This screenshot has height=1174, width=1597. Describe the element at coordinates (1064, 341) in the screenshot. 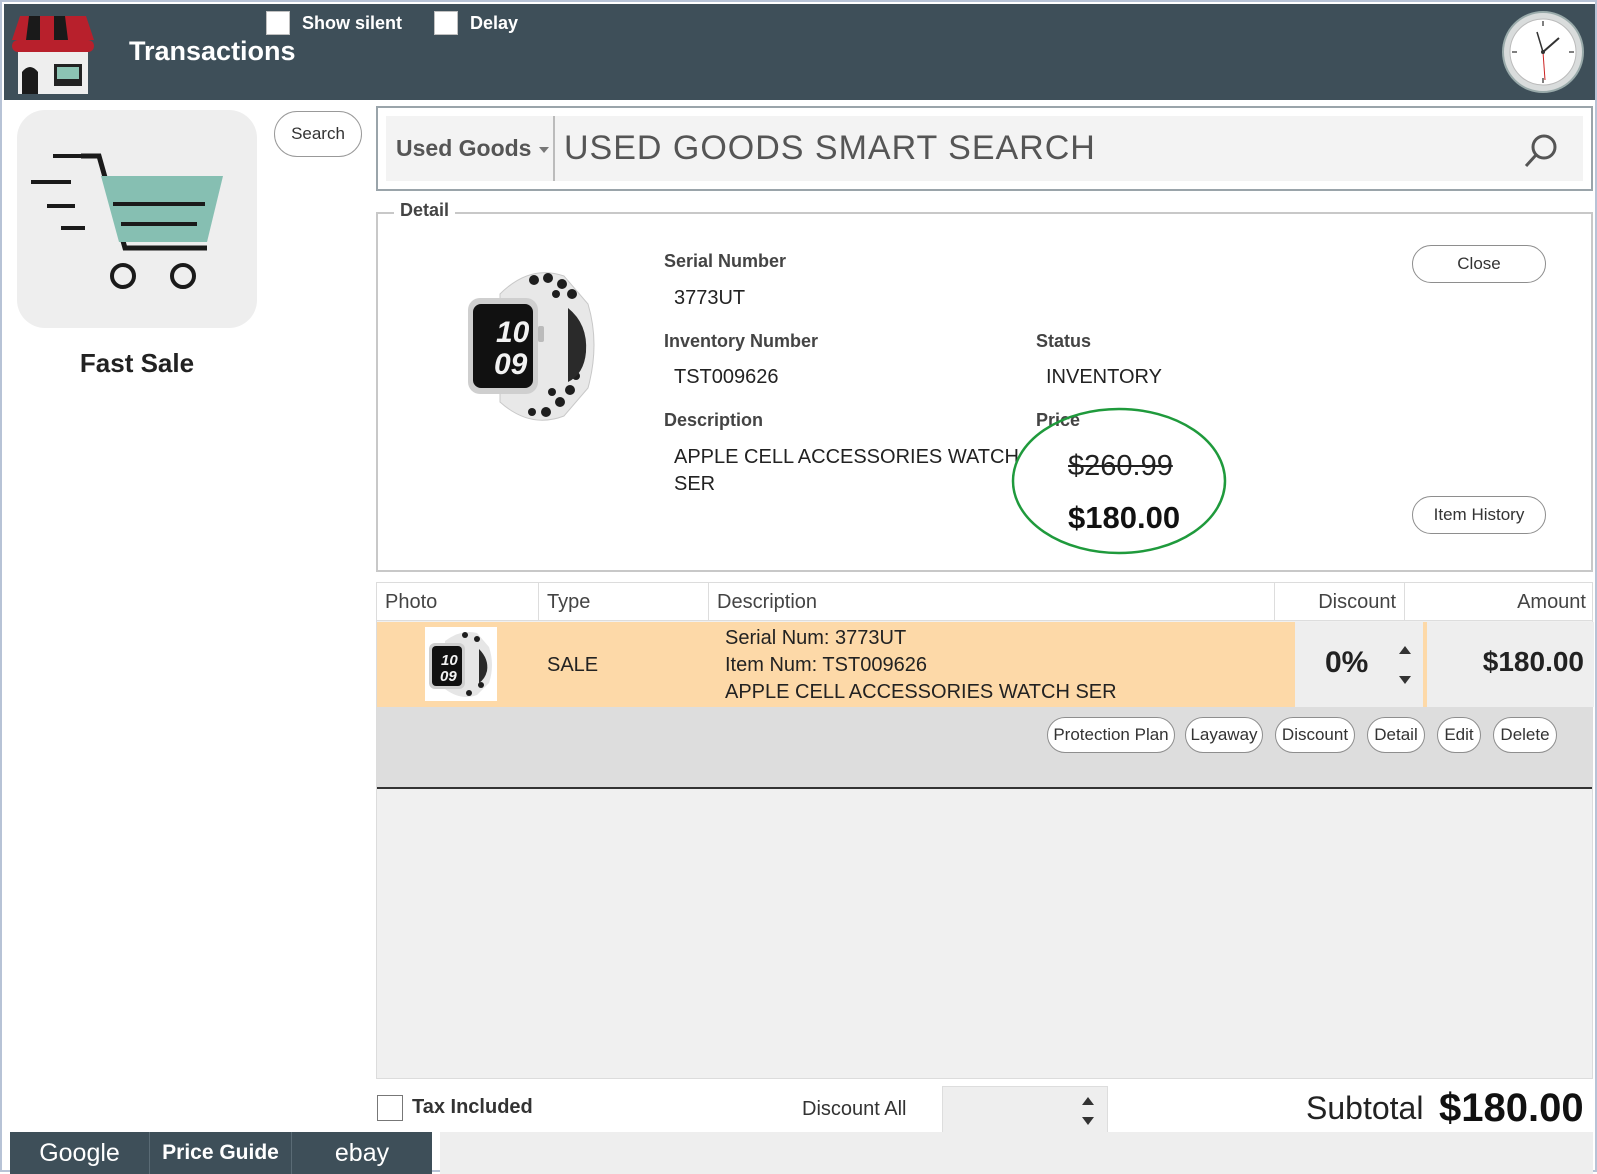

I see `status-label: Status` at that location.